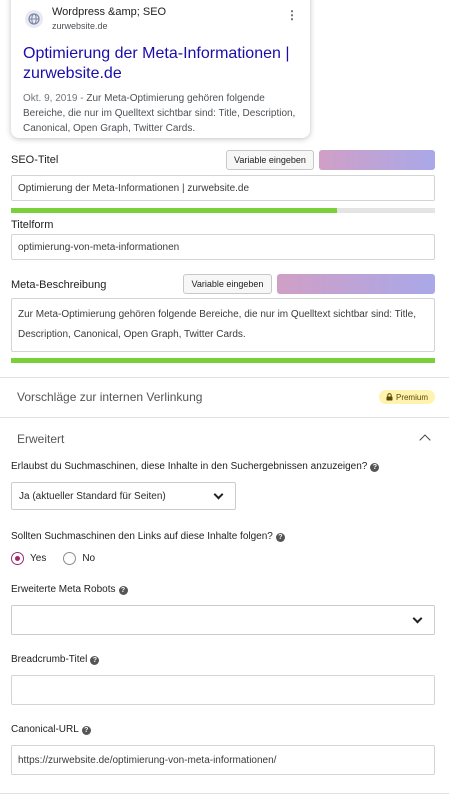 This screenshot has width=467, height=803. Describe the element at coordinates (109, 12) in the screenshot. I see `preview-site-name: Wordpress &amp; SEO` at that location.